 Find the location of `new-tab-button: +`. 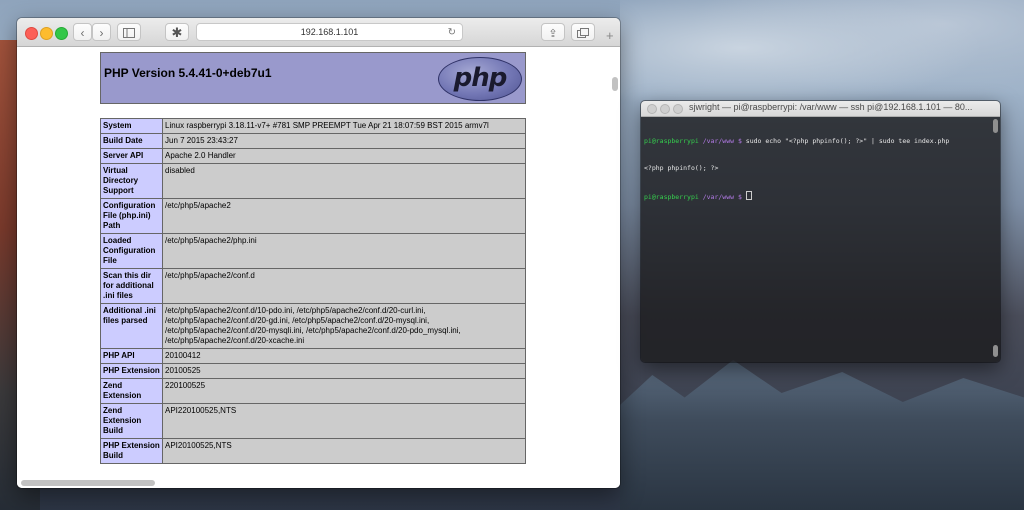

new-tab-button: + is located at coordinates (613, 37).